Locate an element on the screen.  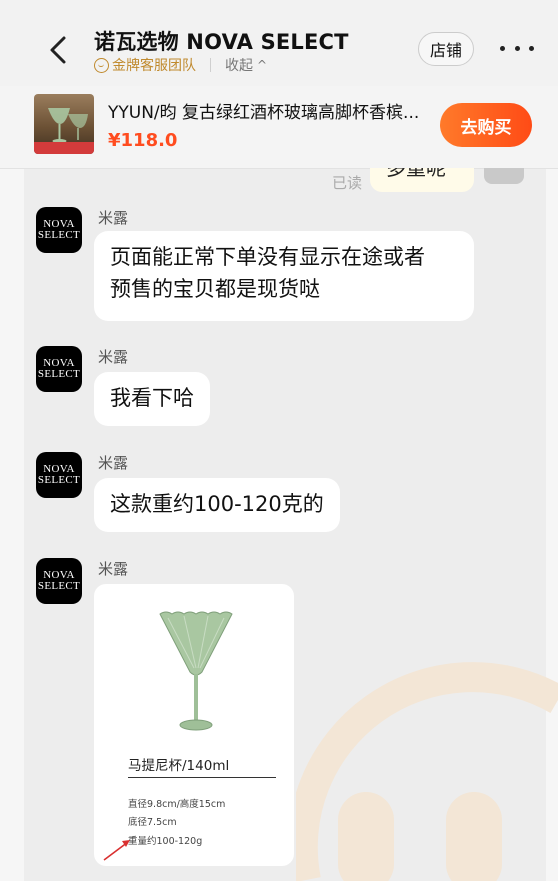
user-avatar is located at coordinates (504, 176).